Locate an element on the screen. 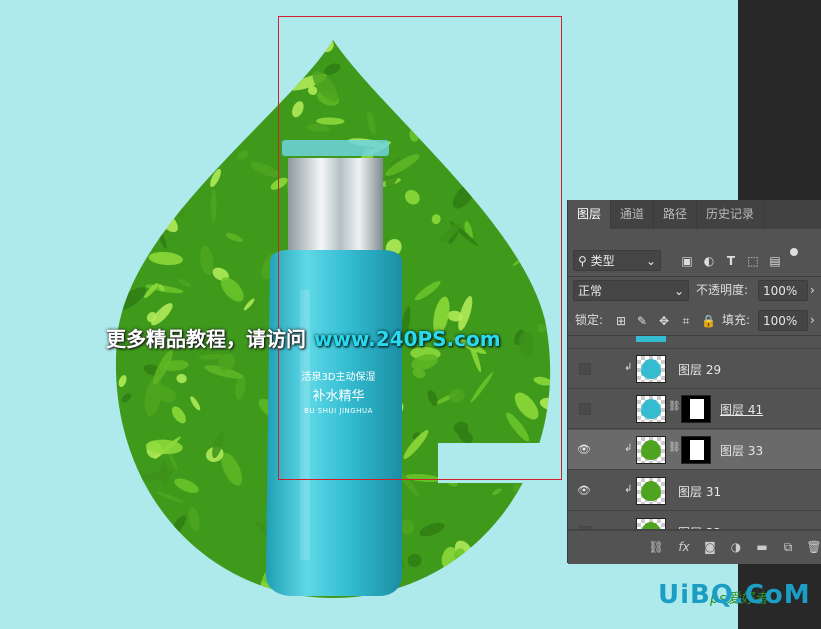 Image resolution: width=821 pixels, height=629 pixels. opacity-value: 100% is located at coordinates (780, 291).